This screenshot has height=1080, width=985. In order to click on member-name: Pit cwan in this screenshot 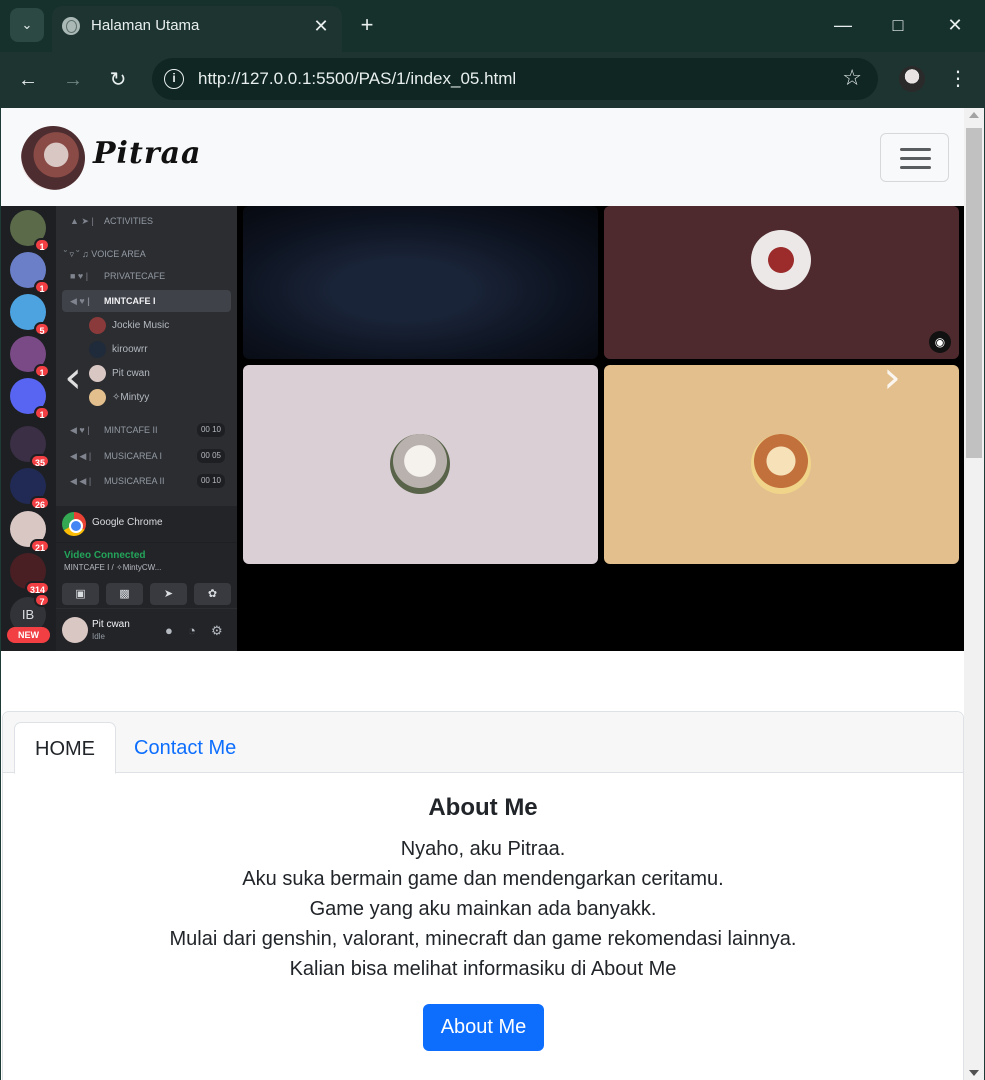, I will do `click(131, 373)`.